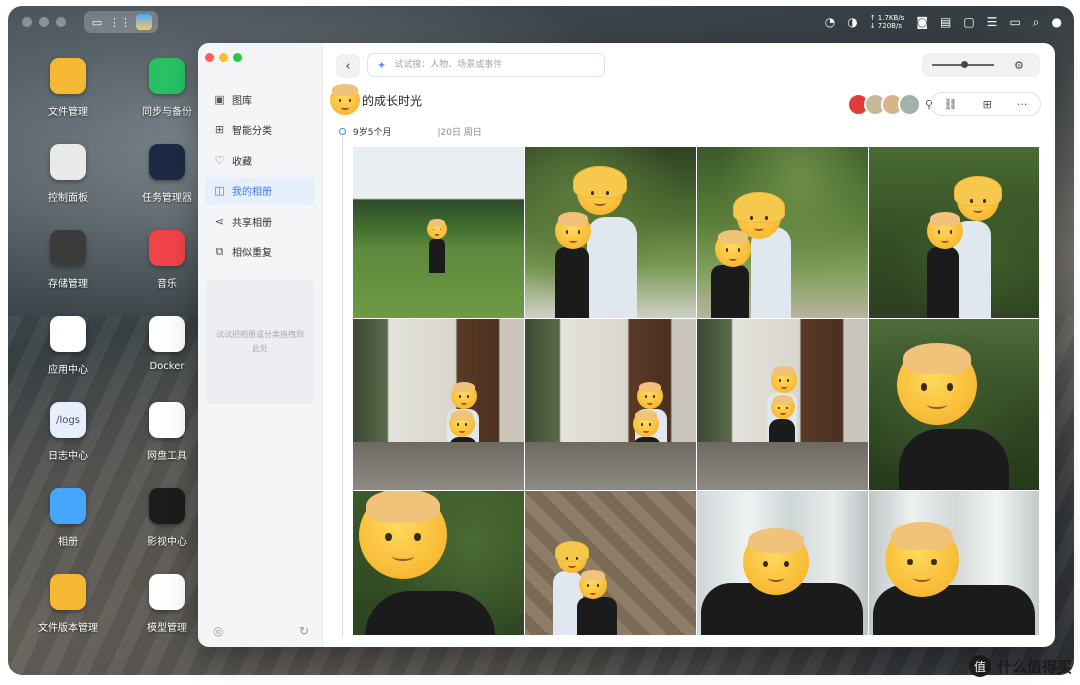 This screenshot has height=685, width=1080. What do you see at coordinates (342, 387) in the screenshot?
I see `timeline-line` at bounding box center [342, 387].